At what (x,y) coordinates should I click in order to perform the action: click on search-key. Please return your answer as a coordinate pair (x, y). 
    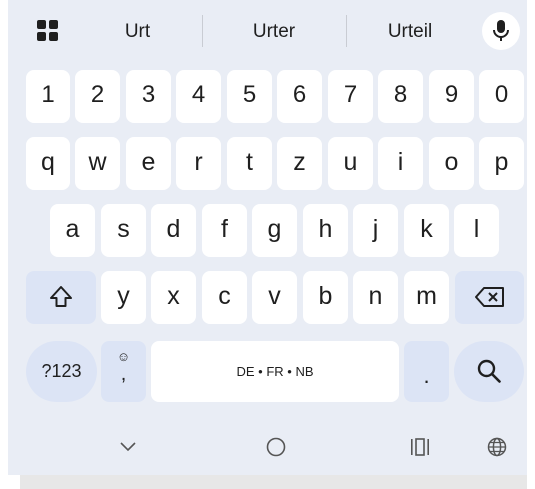
    Looking at the image, I should click on (489, 371).